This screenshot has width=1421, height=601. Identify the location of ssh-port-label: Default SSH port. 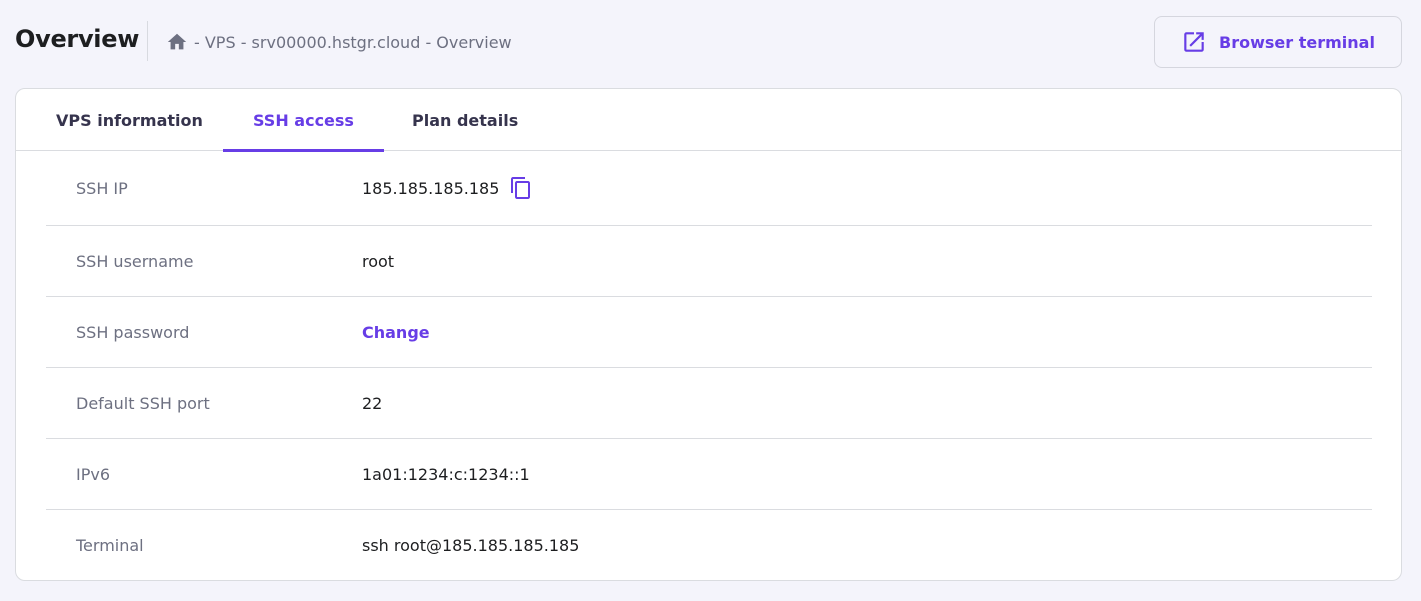
(204, 403).